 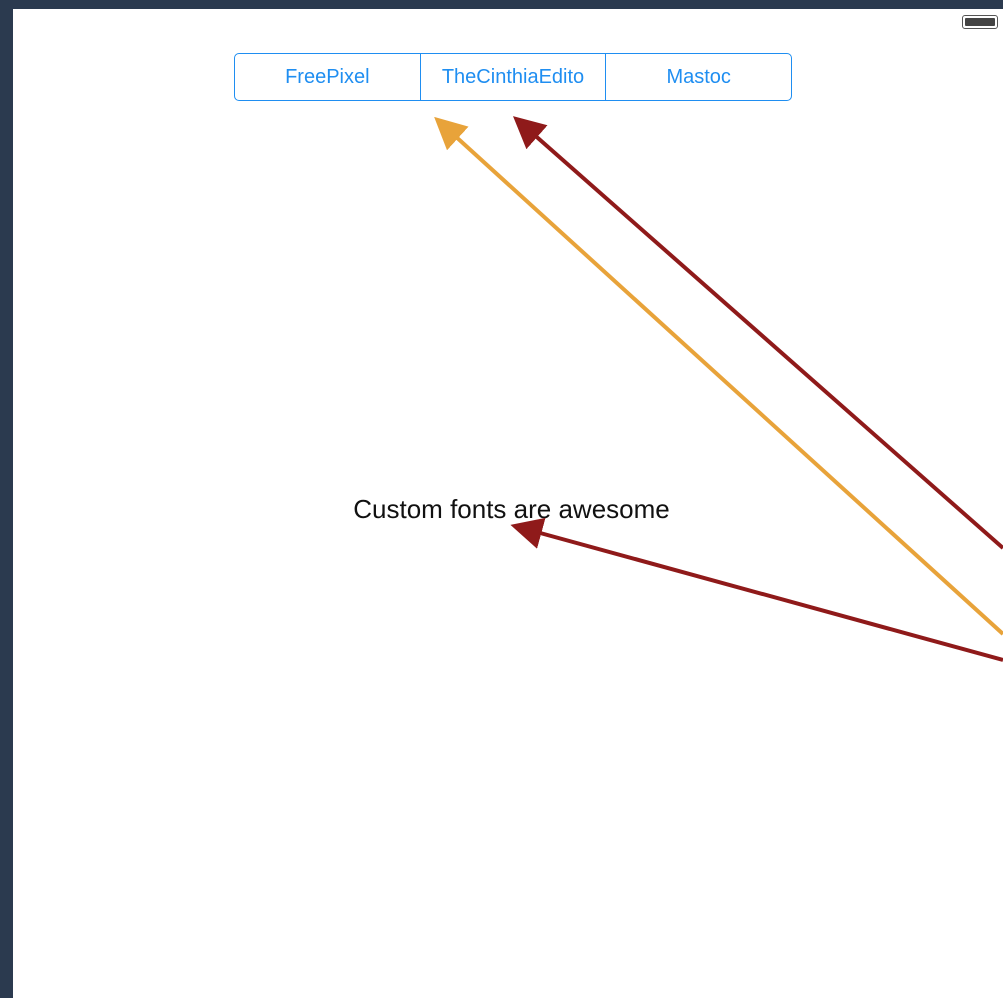 I want to click on segment-thecinthiaeditor: TheCinthiaEdito, so click(x=512, y=77).